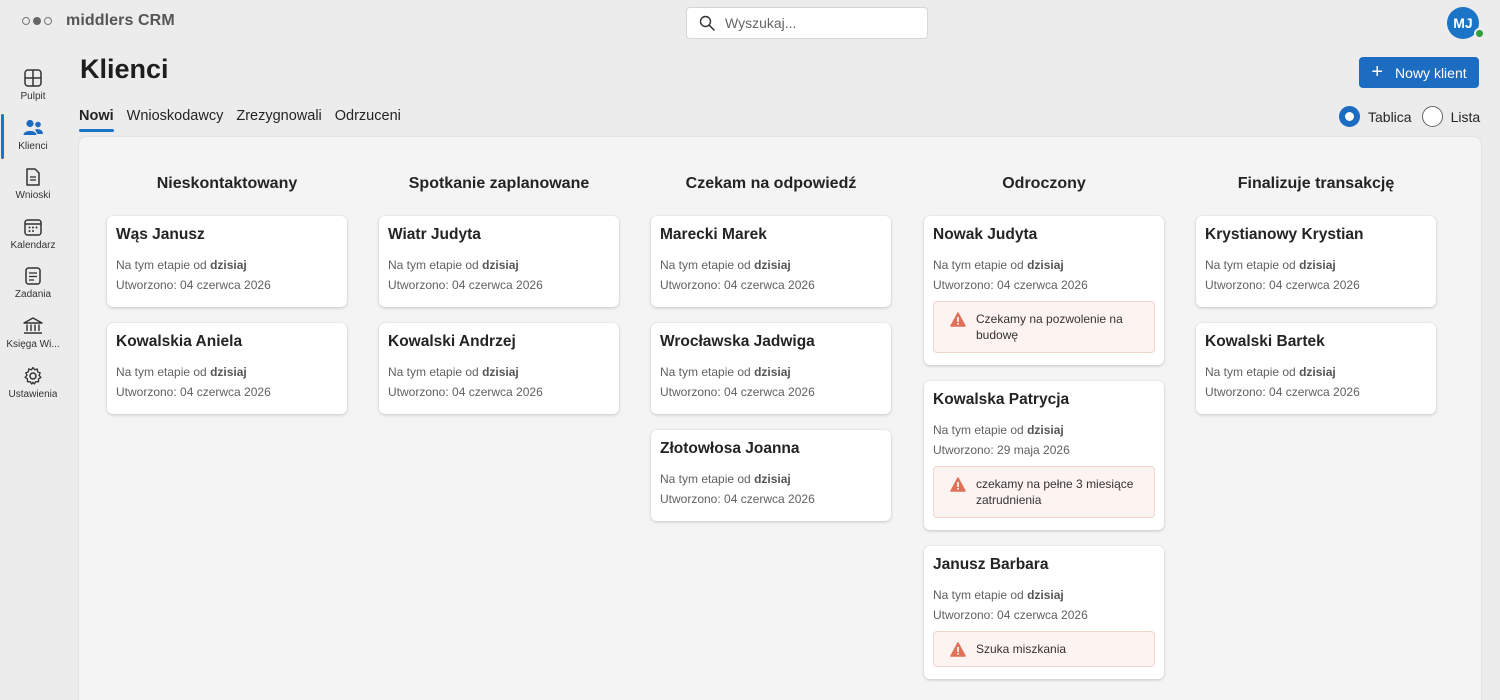  Describe the element at coordinates (499, 183) in the screenshot. I see `column-title: Spotkanie zaplanowane` at that location.